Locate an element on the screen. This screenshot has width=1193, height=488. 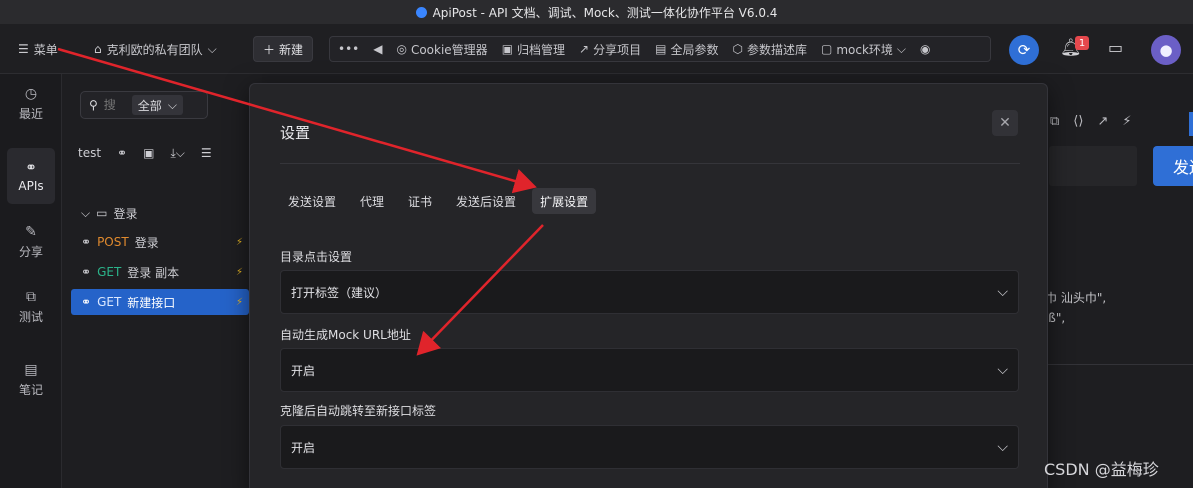
archive-label: 归档管理 is located at coordinates (541, 49).